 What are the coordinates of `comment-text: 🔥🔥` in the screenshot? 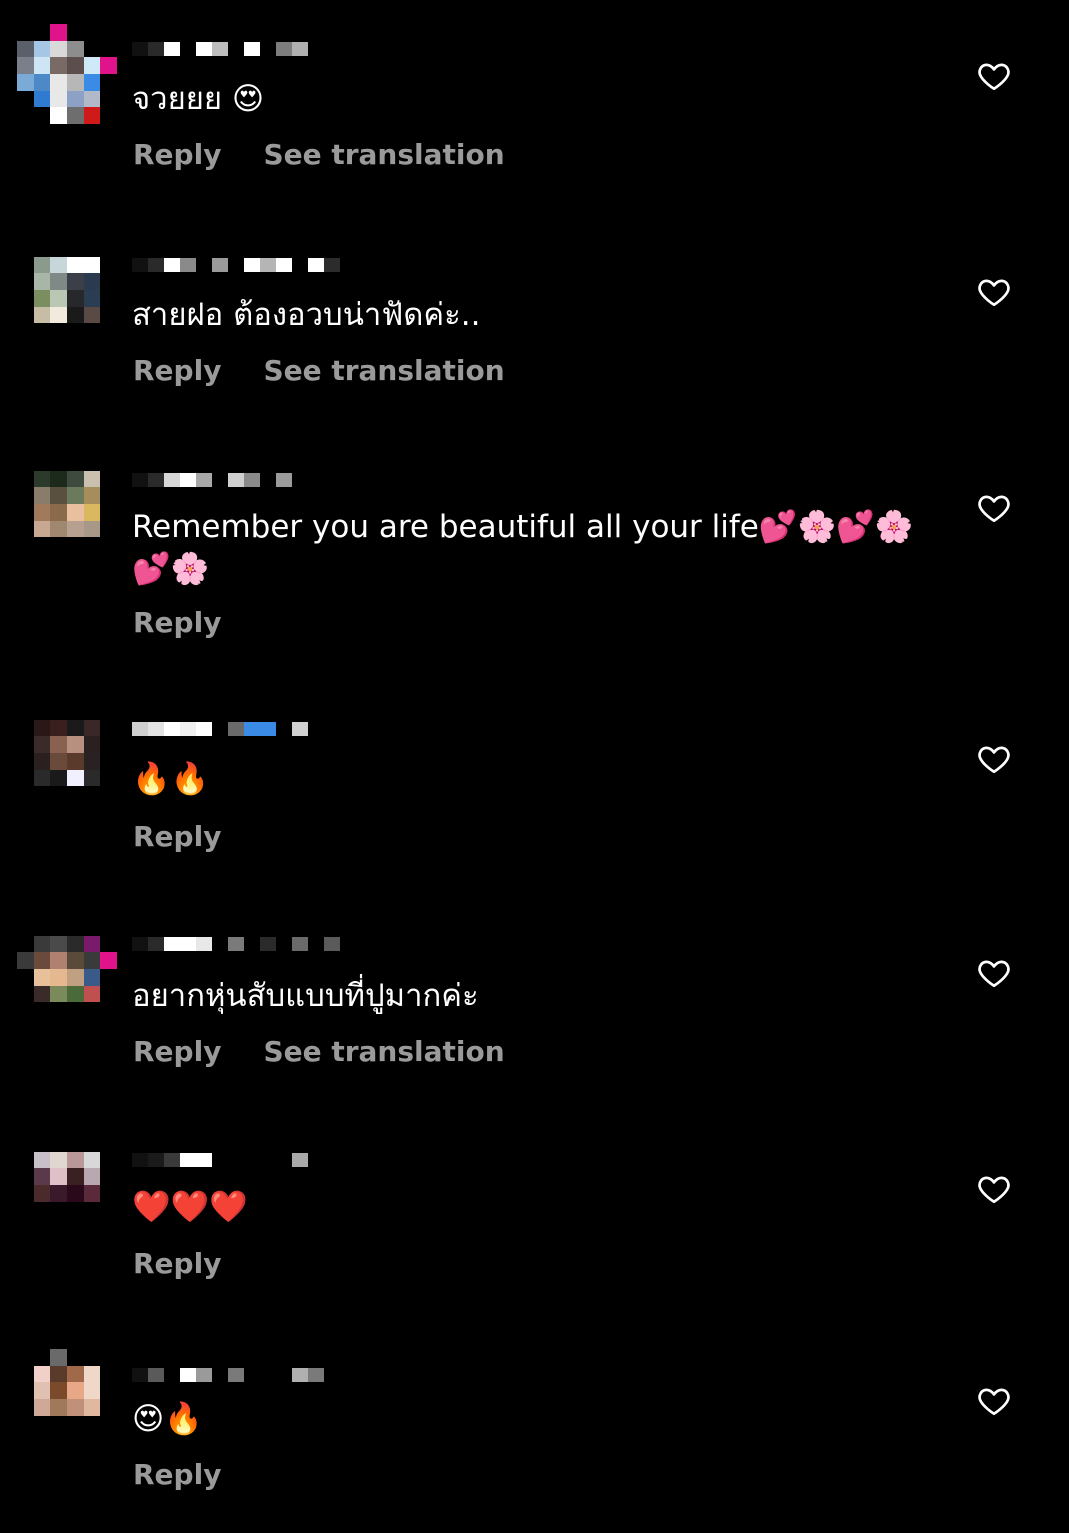 It's located at (171, 779).